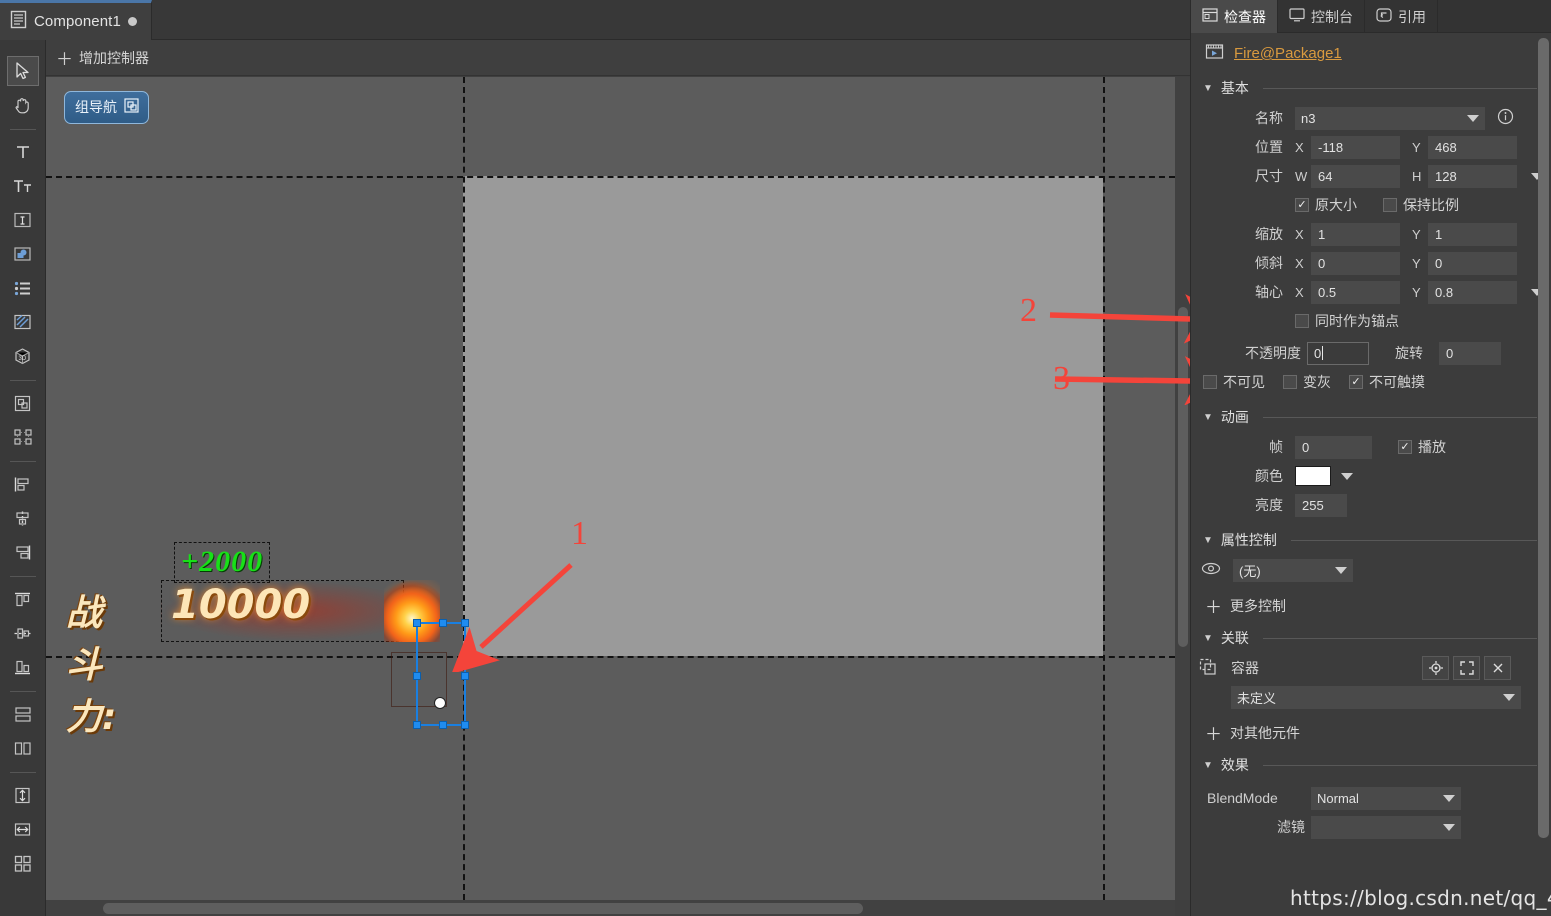  Describe the element at coordinates (114, 58) in the screenshot. I see `add-controller-button: 增加控制器` at that location.